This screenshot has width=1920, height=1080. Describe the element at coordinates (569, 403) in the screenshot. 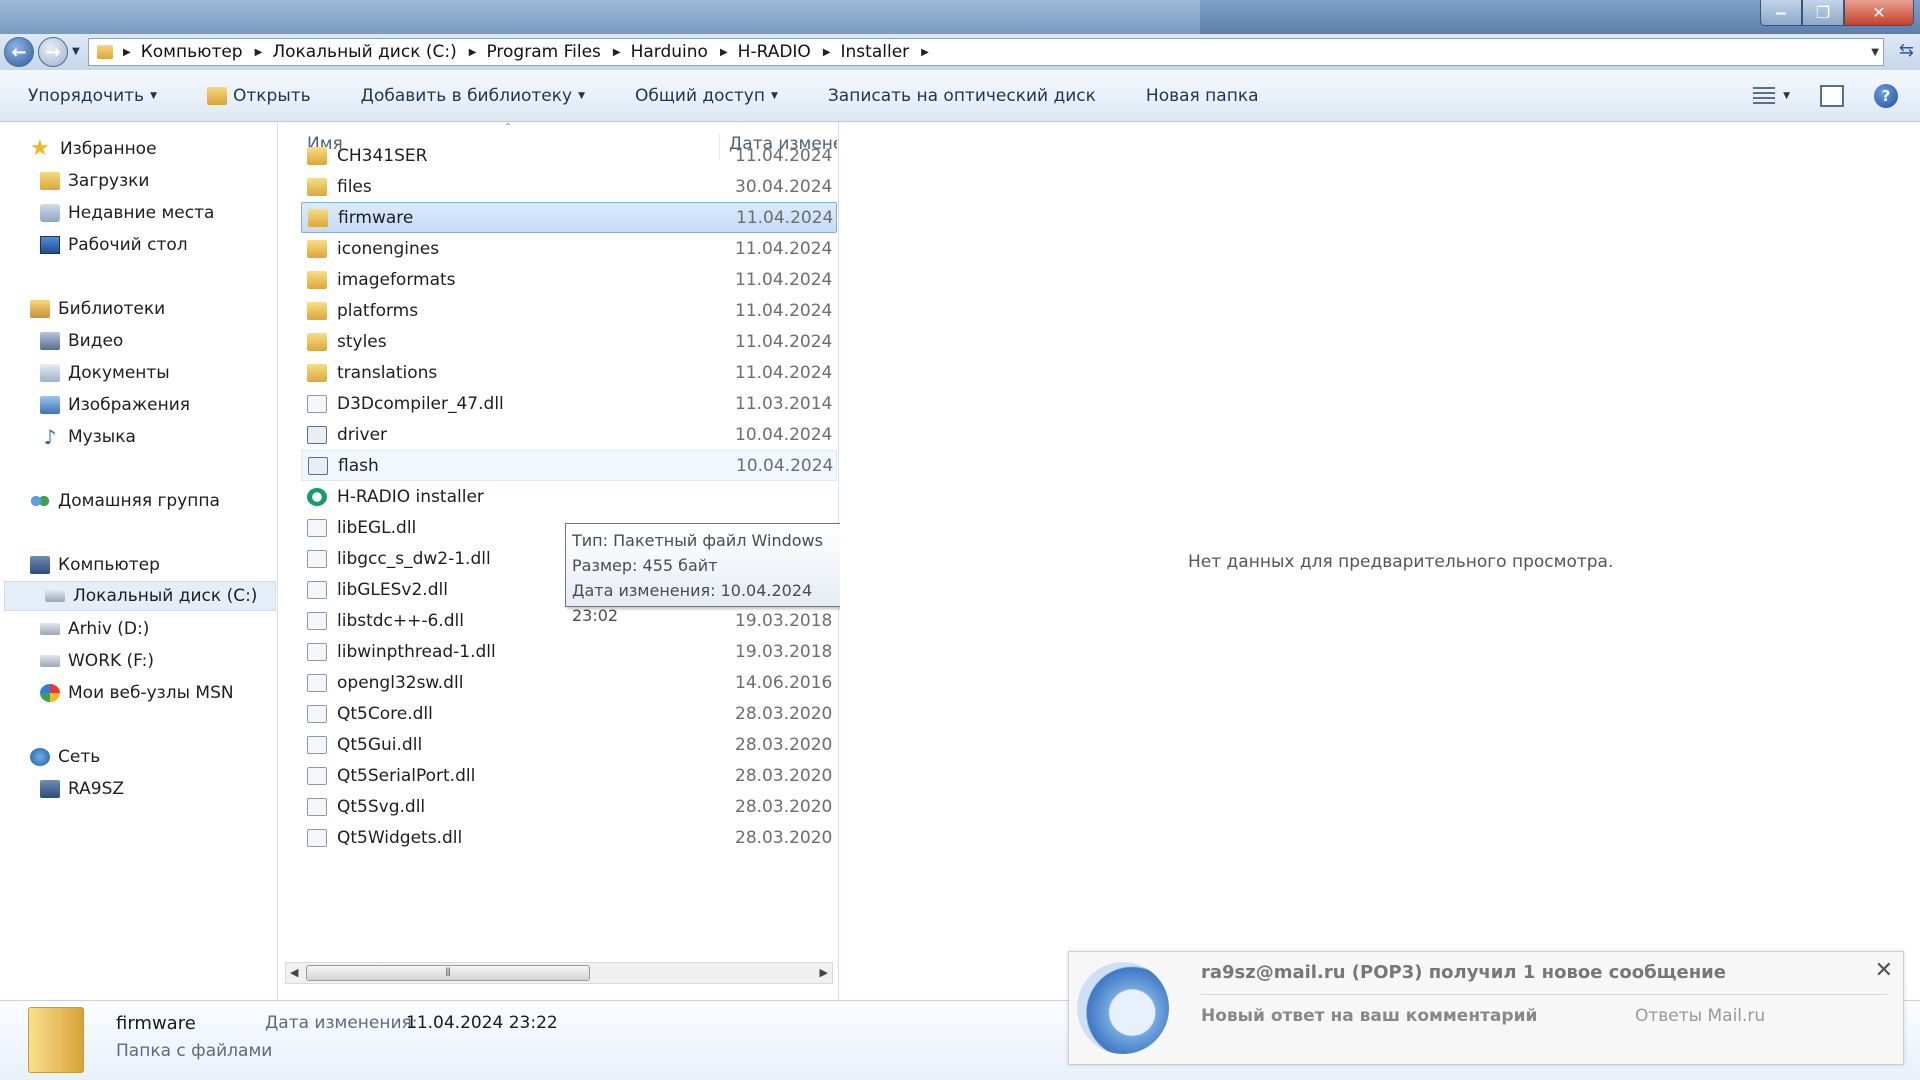

I see `file-row: D3Dcompiler_47.dll 11.03.2014 1` at that location.